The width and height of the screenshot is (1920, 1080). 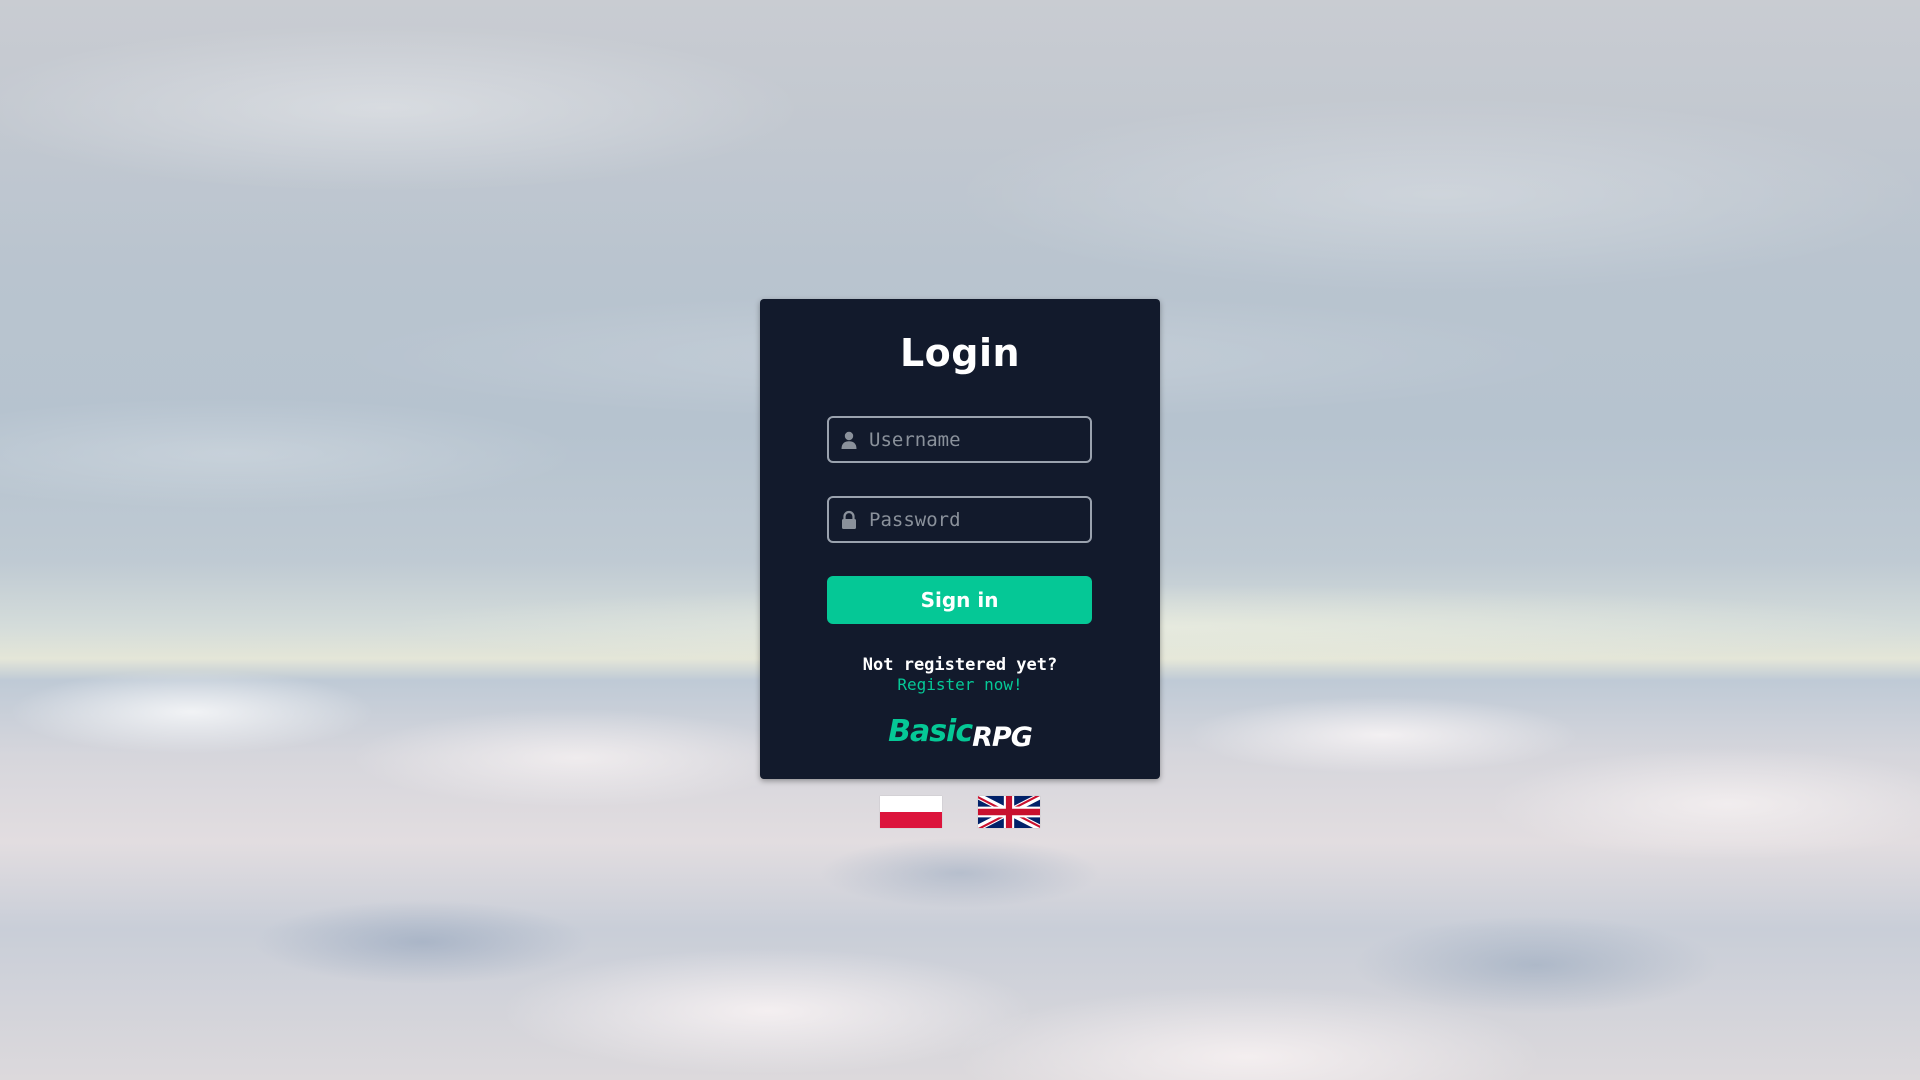 I want to click on password-field, so click(x=959, y=519).